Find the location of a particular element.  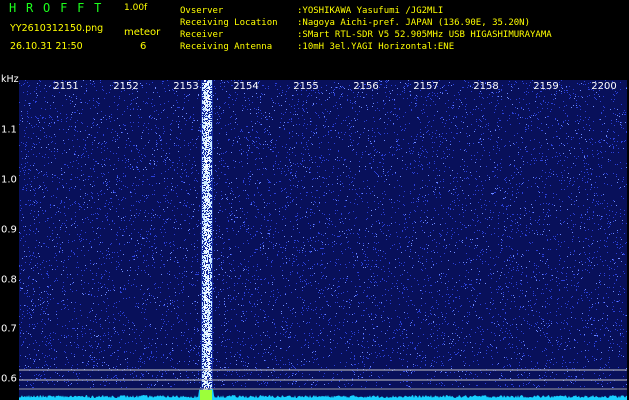

x-tick-2200: 2200 is located at coordinates (604, 86).